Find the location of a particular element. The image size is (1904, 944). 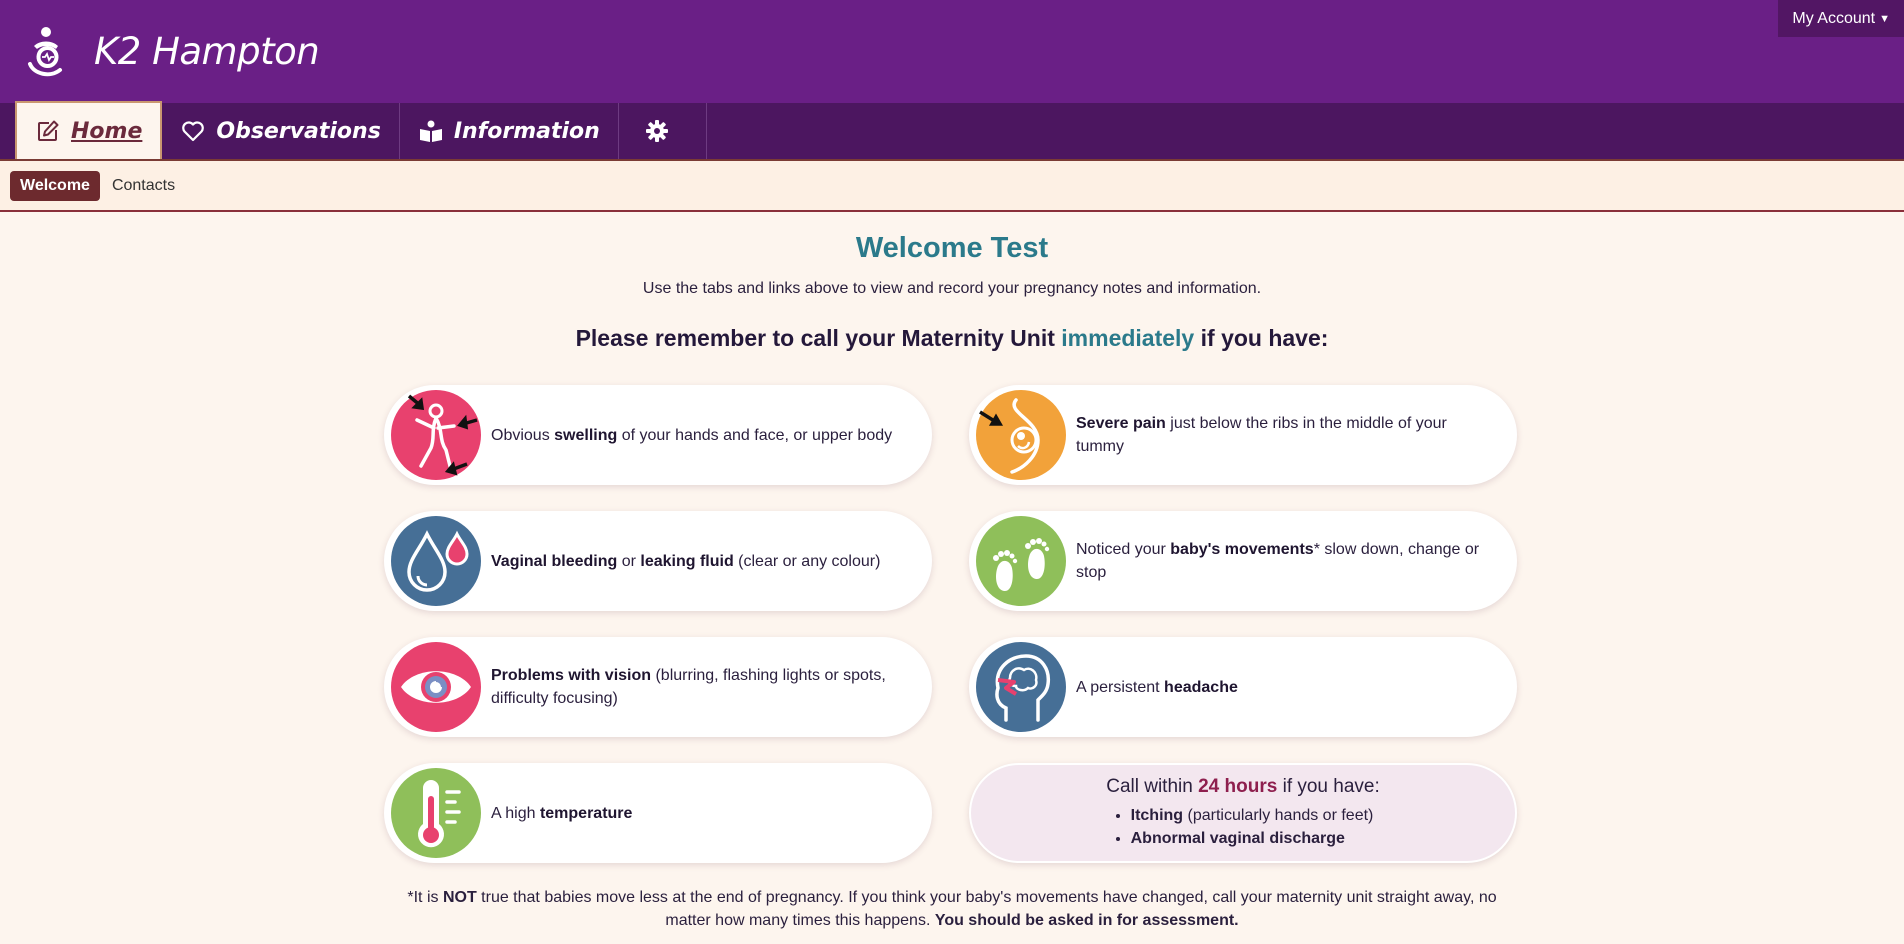

hours-title: Call within 24 hours if you have: is located at coordinates (1243, 787).